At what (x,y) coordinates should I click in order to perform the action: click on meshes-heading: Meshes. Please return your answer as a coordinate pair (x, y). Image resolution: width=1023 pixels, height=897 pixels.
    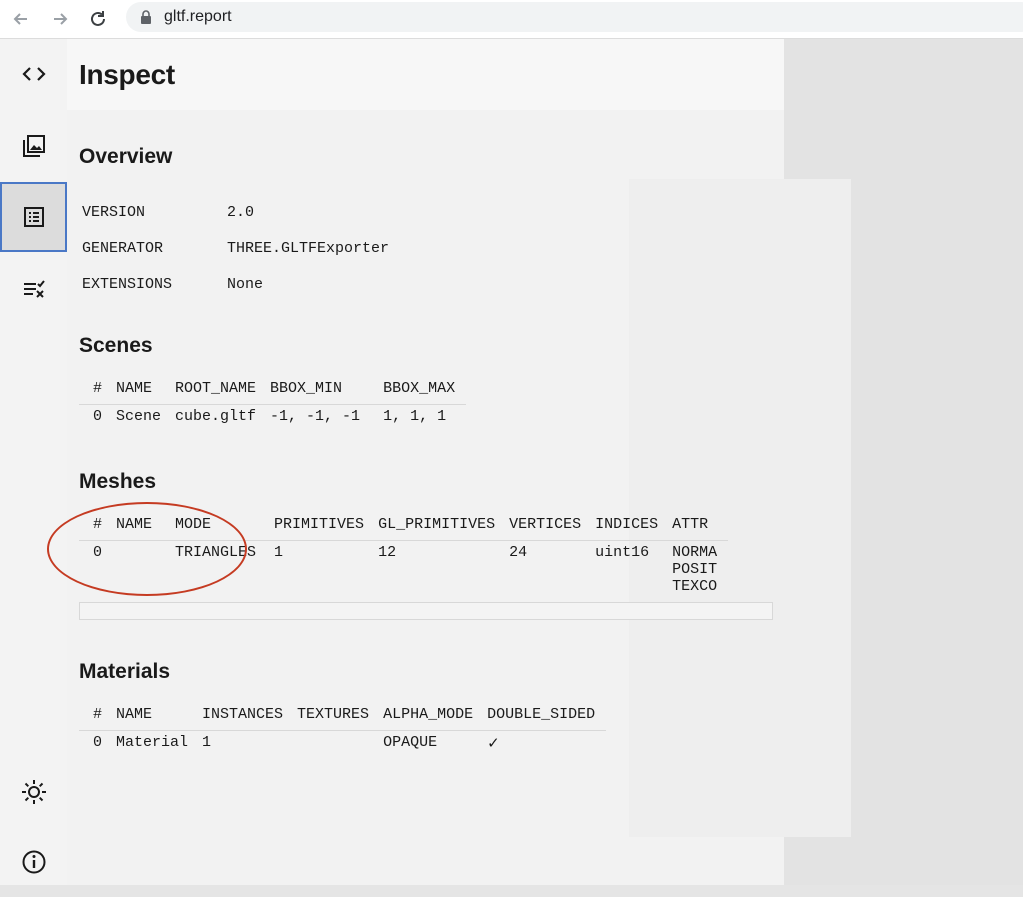
    Looking at the image, I should click on (118, 481).